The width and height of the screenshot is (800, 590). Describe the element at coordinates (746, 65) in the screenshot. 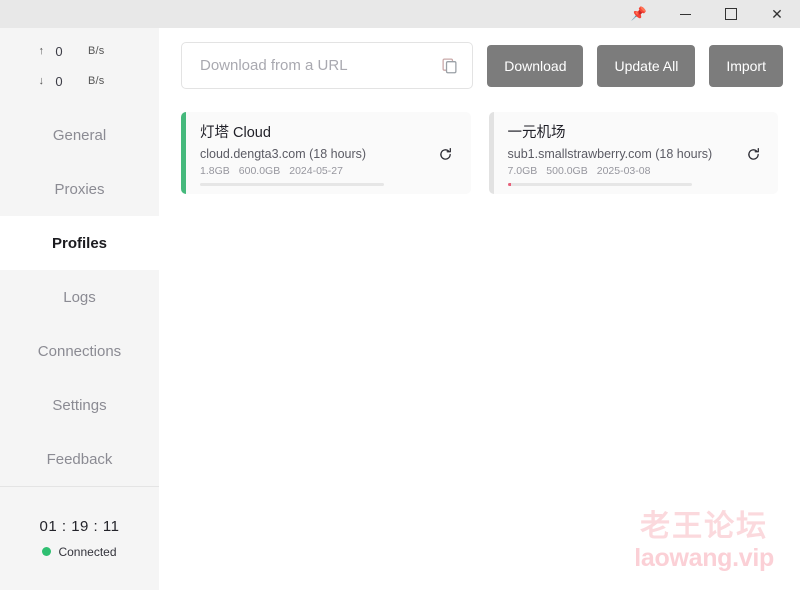

I see `import-button: Import` at that location.